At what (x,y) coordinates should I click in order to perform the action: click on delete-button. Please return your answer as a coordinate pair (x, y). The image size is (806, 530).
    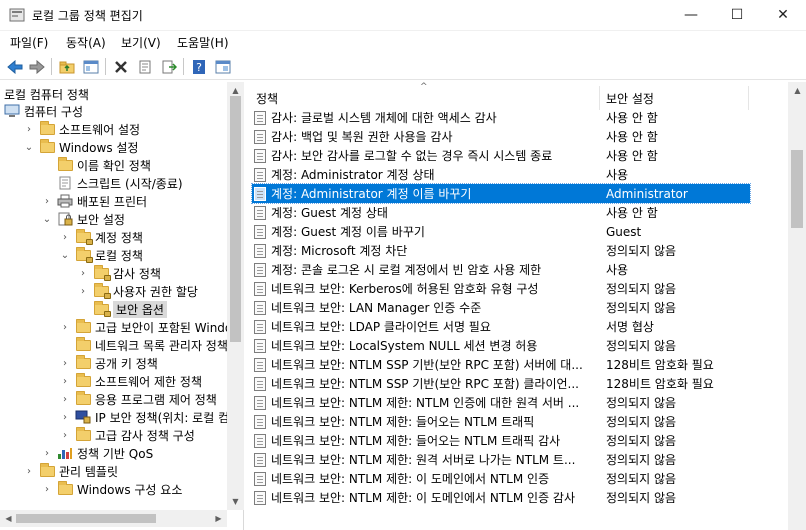
    Looking at the image, I should click on (121, 67).